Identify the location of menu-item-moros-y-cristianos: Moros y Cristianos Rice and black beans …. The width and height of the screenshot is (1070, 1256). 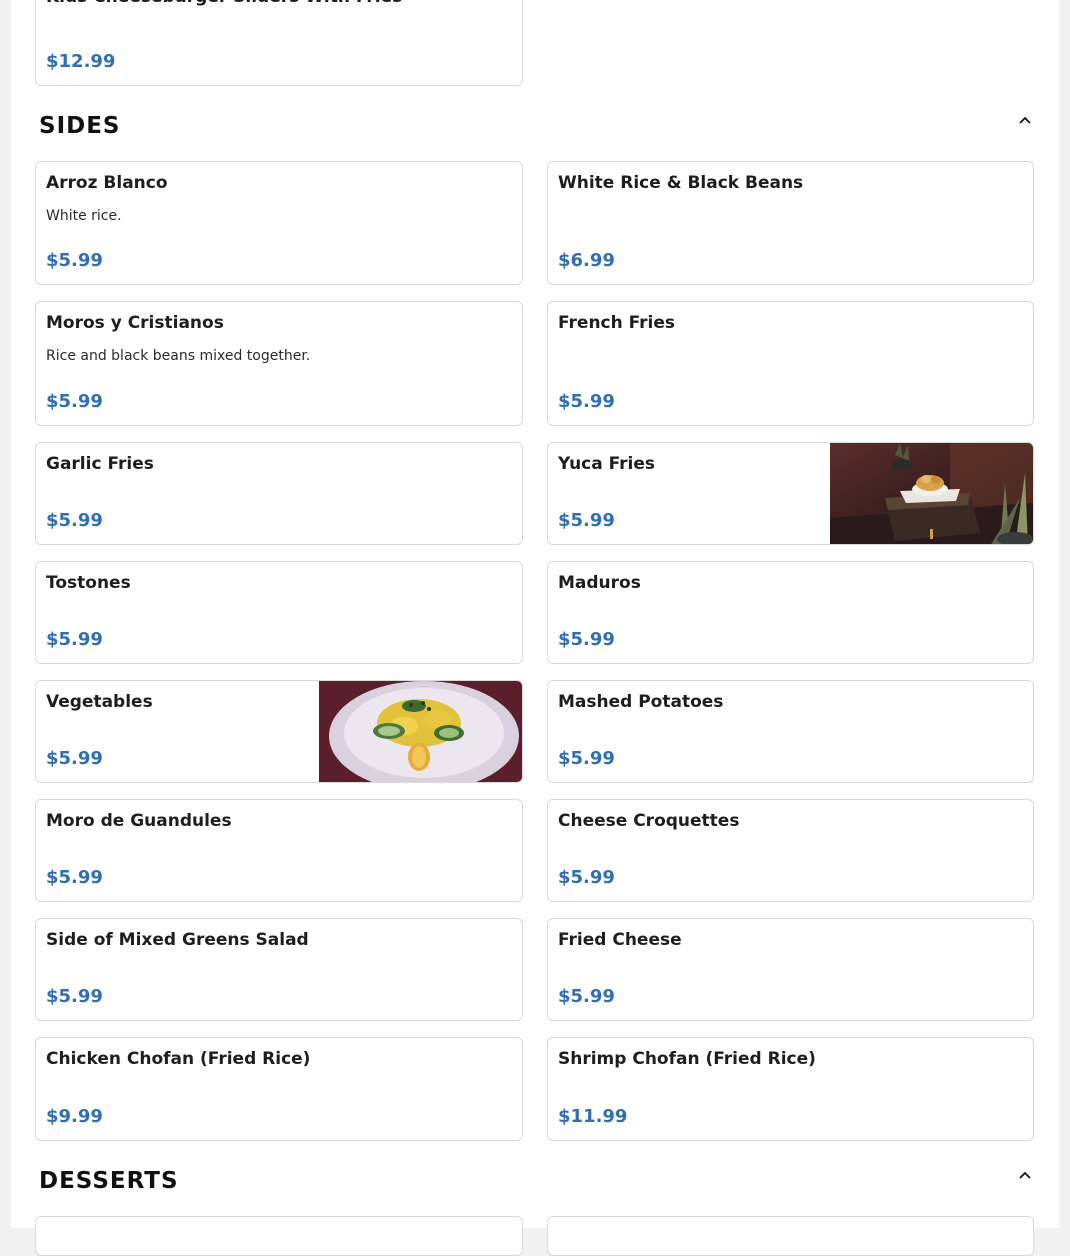
(279, 363).